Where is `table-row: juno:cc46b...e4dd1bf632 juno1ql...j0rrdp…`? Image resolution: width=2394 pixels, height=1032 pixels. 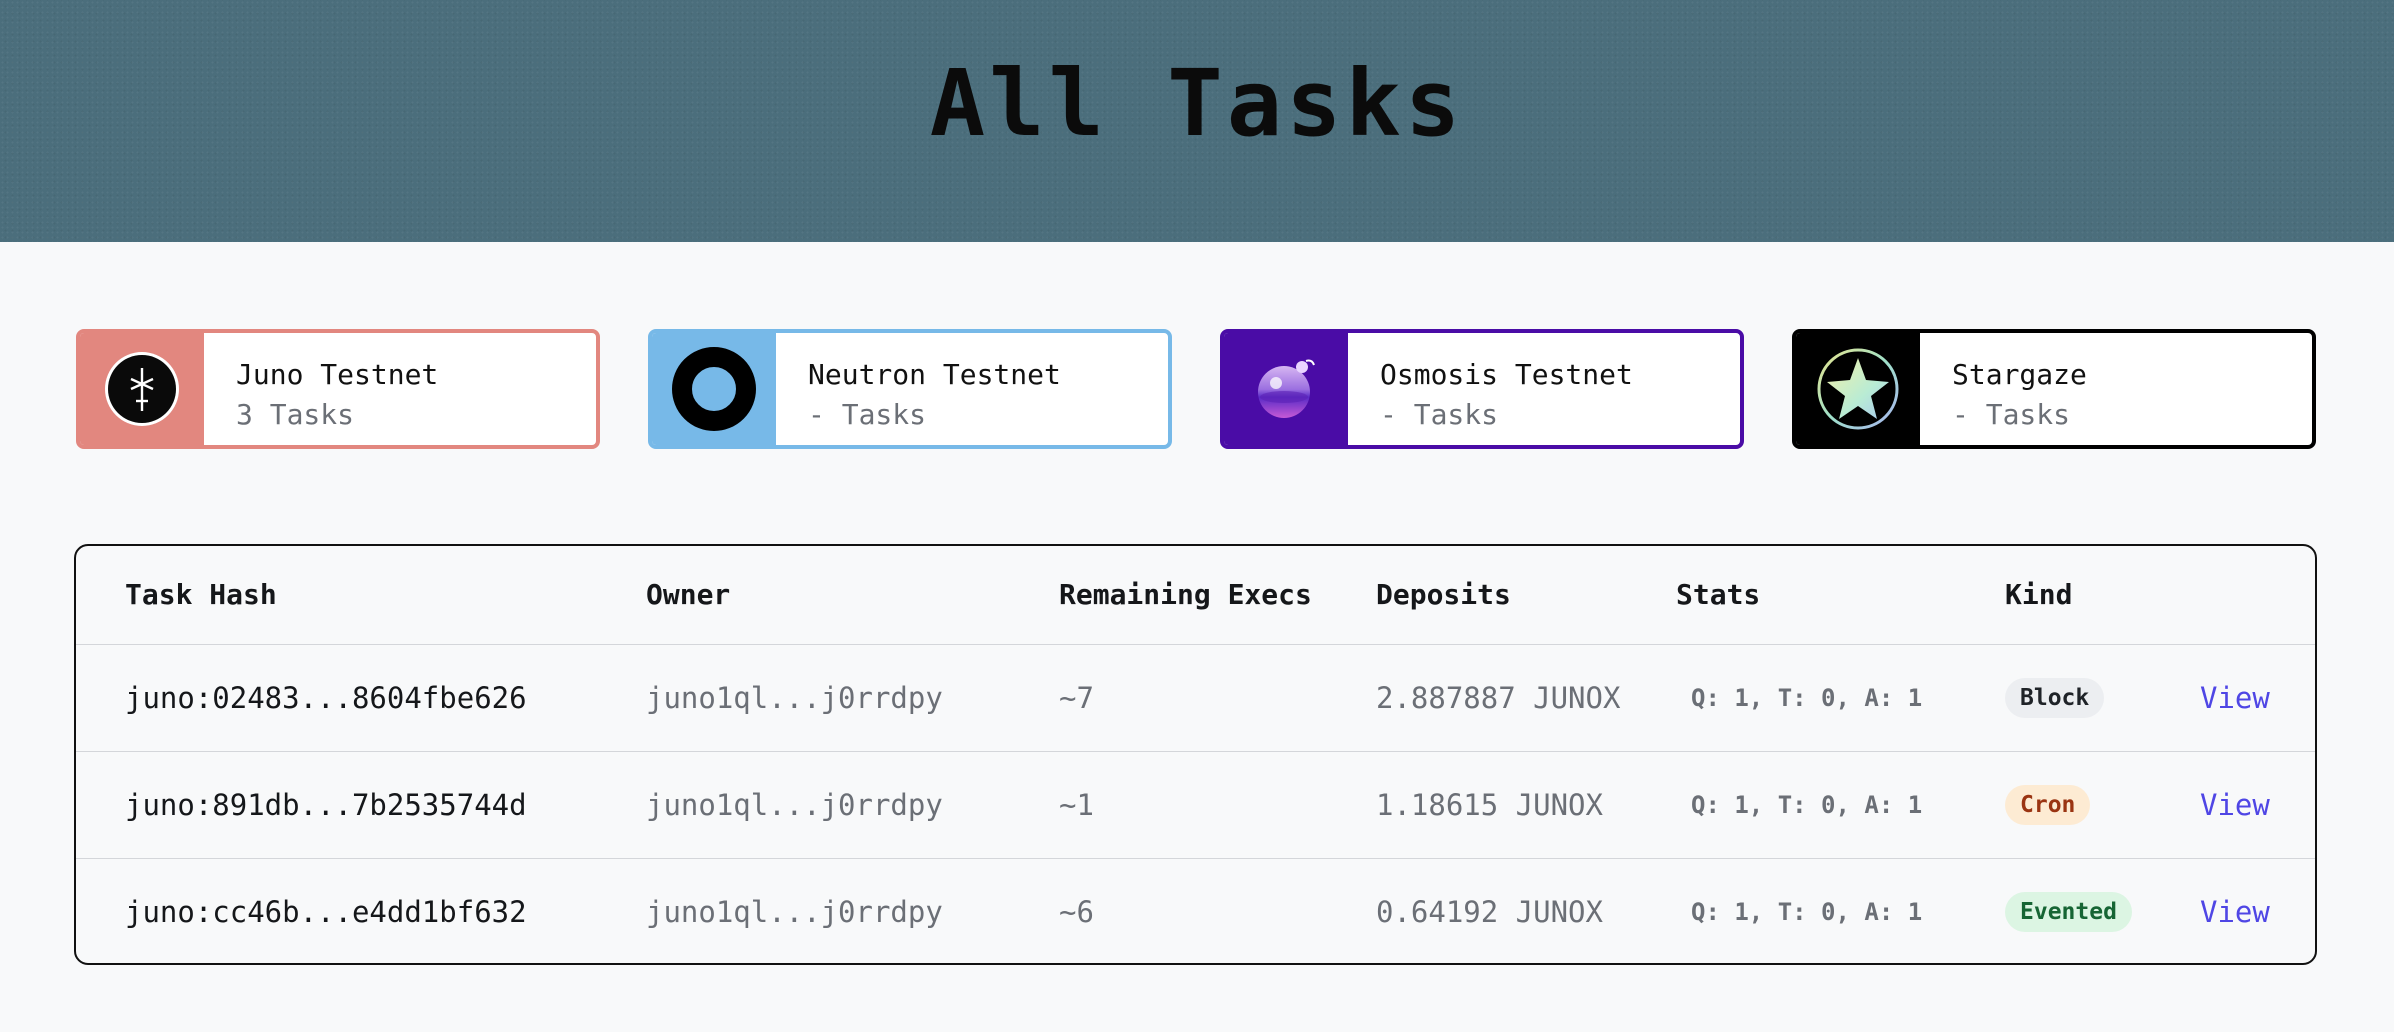
table-row: juno:cc46b...e4dd1bf632 juno1ql...j0rrdp… is located at coordinates (1195, 911).